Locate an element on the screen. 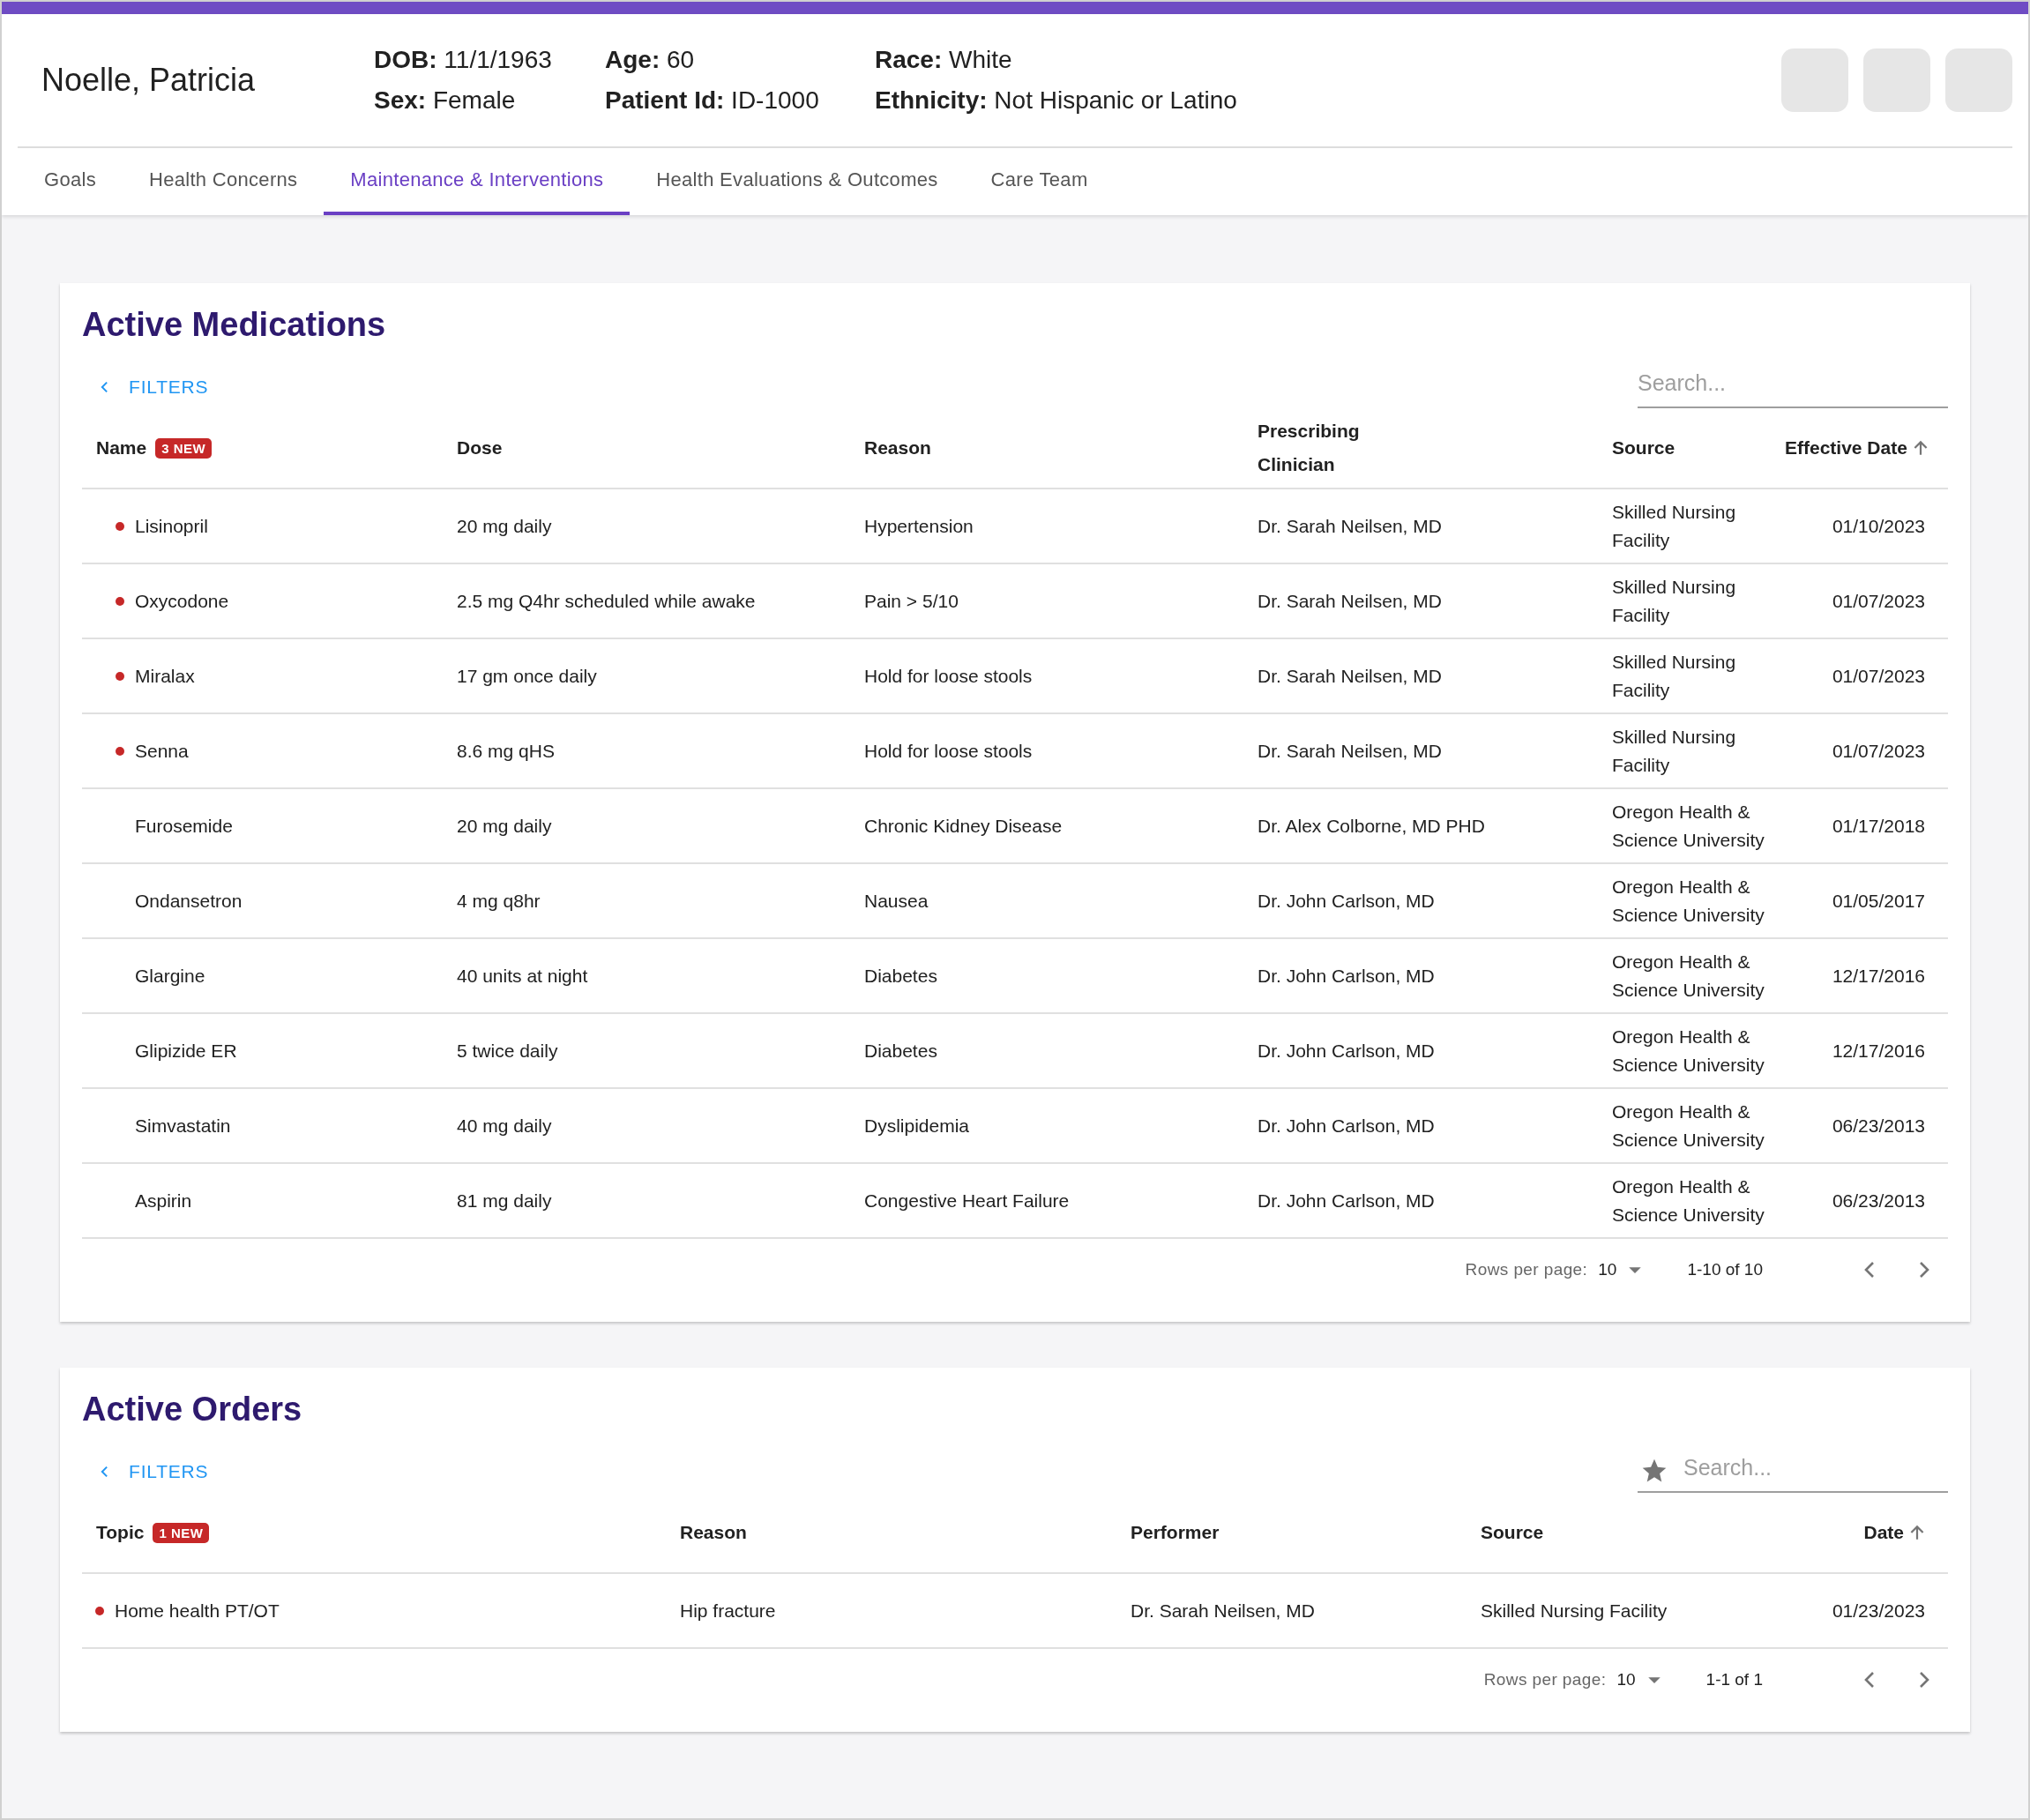 This screenshot has width=2030, height=1820. table-cell-text: 5 twice daily is located at coordinates (507, 1051).